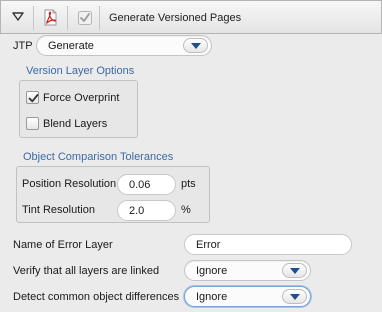  Describe the element at coordinates (247, 270) in the screenshot. I see `verify-layers-select: Ignore` at that location.